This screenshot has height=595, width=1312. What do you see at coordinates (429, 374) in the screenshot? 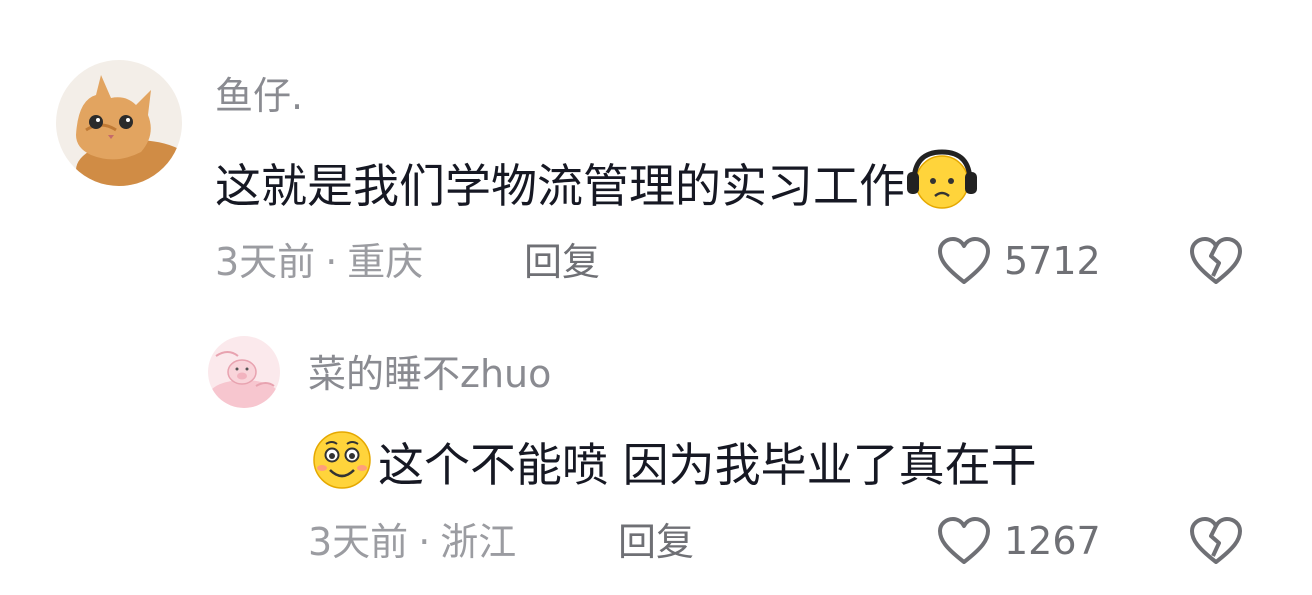
I see `username: 菜的睡不zhuo` at bounding box center [429, 374].